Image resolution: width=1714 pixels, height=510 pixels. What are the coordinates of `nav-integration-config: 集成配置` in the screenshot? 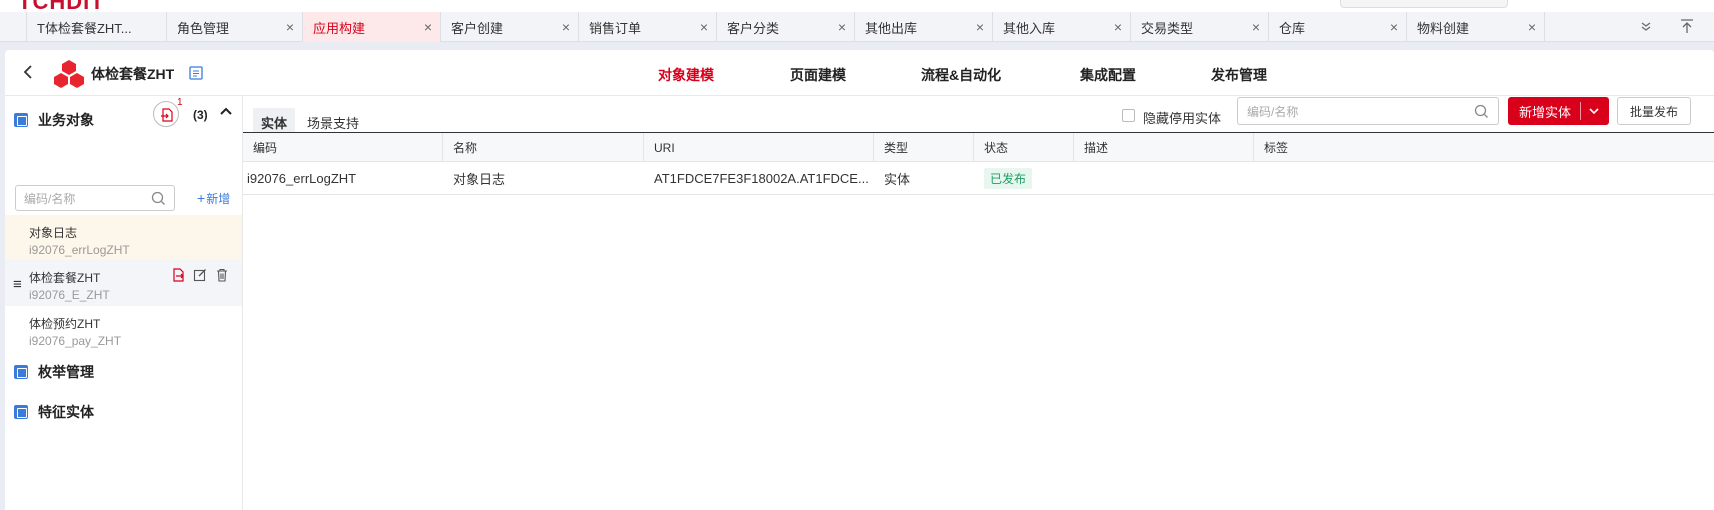 It's located at (1108, 75).